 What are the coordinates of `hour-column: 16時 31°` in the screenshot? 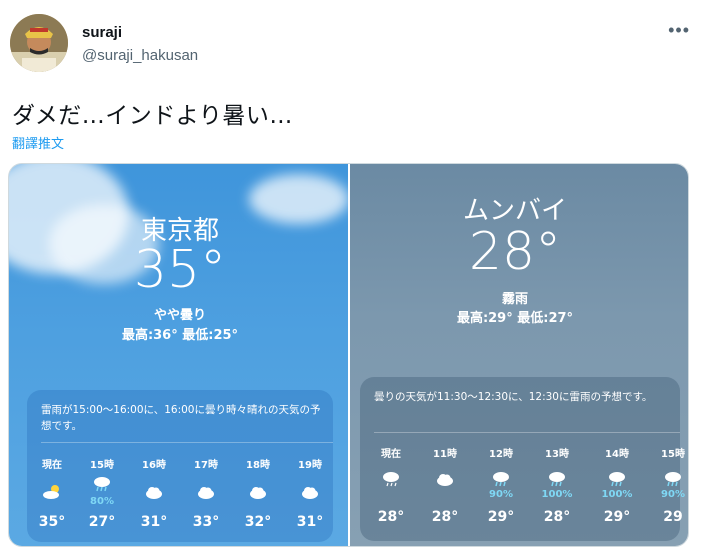 It's located at (154, 496).